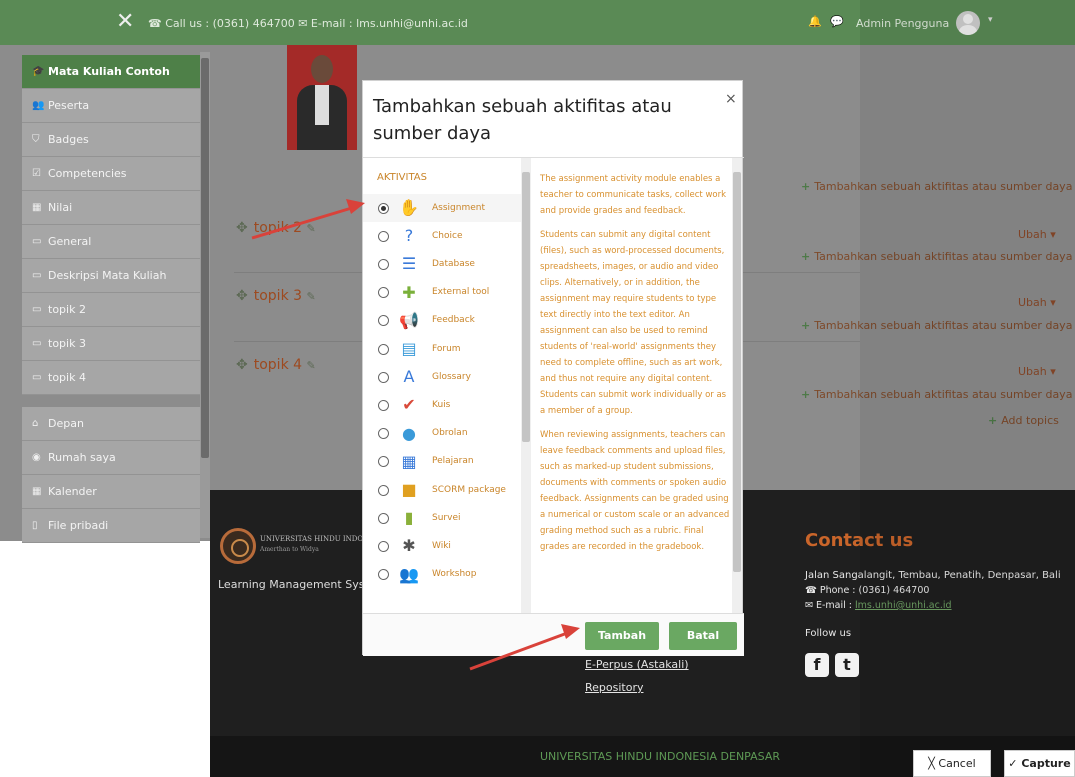 The width and height of the screenshot is (1075, 777). I want to click on sidebar-item: 🎓 Mata Kuliah Contoh, so click(111, 72).